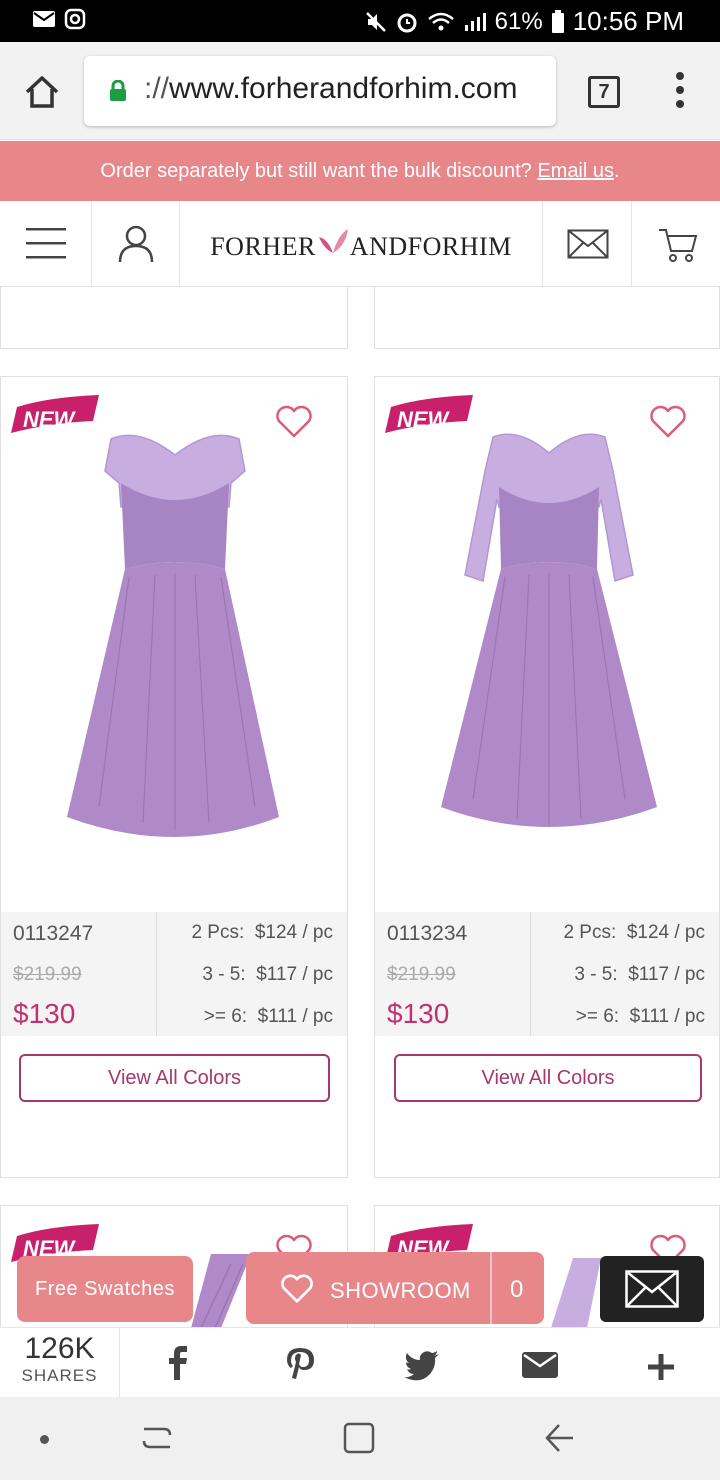  I want to click on user-icon, so click(136, 244).